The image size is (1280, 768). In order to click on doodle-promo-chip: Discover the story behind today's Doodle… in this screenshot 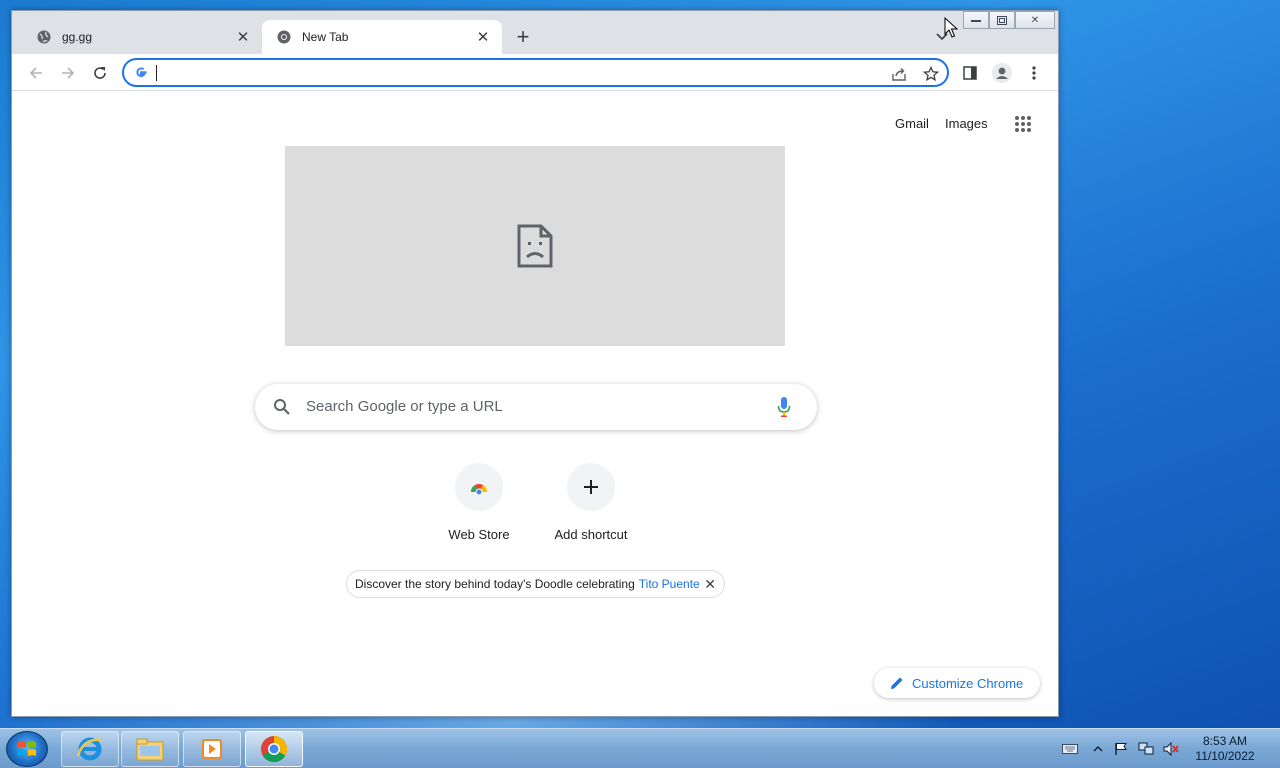, I will do `click(535, 584)`.